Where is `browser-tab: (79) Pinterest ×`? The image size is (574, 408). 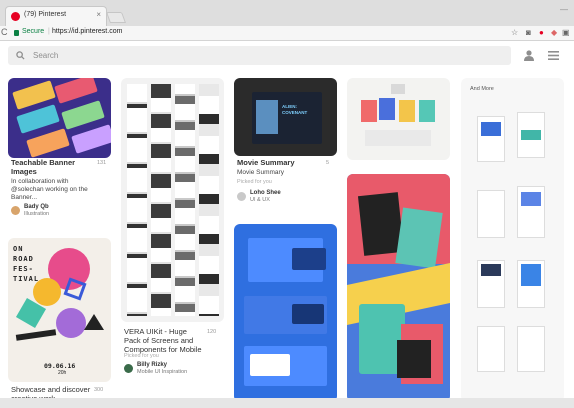 browser-tab: (79) Pinterest × is located at coordinates (56, 16).